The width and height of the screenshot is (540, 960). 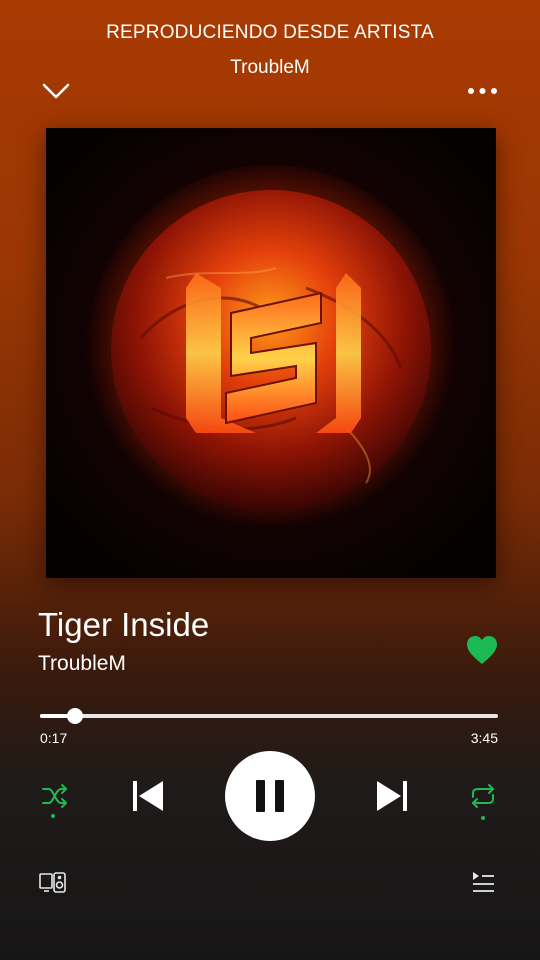 I want to click on progress-thumb, so click(x=74, y=716).